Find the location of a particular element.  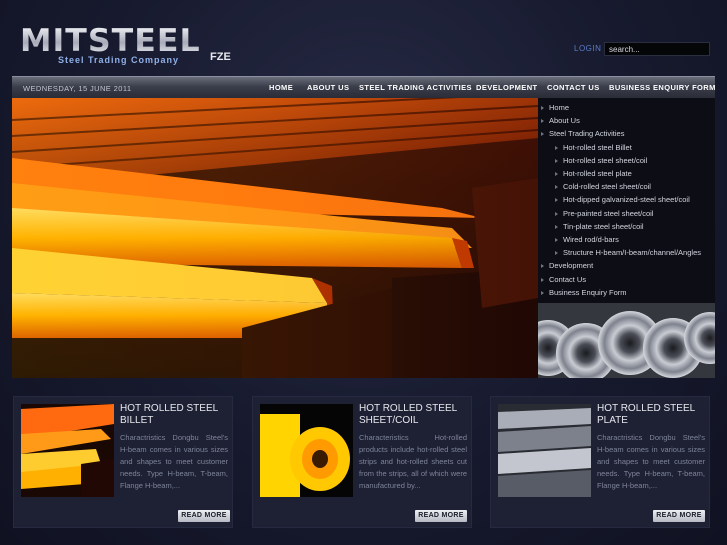

nav-home: HOME is located at coordinates (281, 87).